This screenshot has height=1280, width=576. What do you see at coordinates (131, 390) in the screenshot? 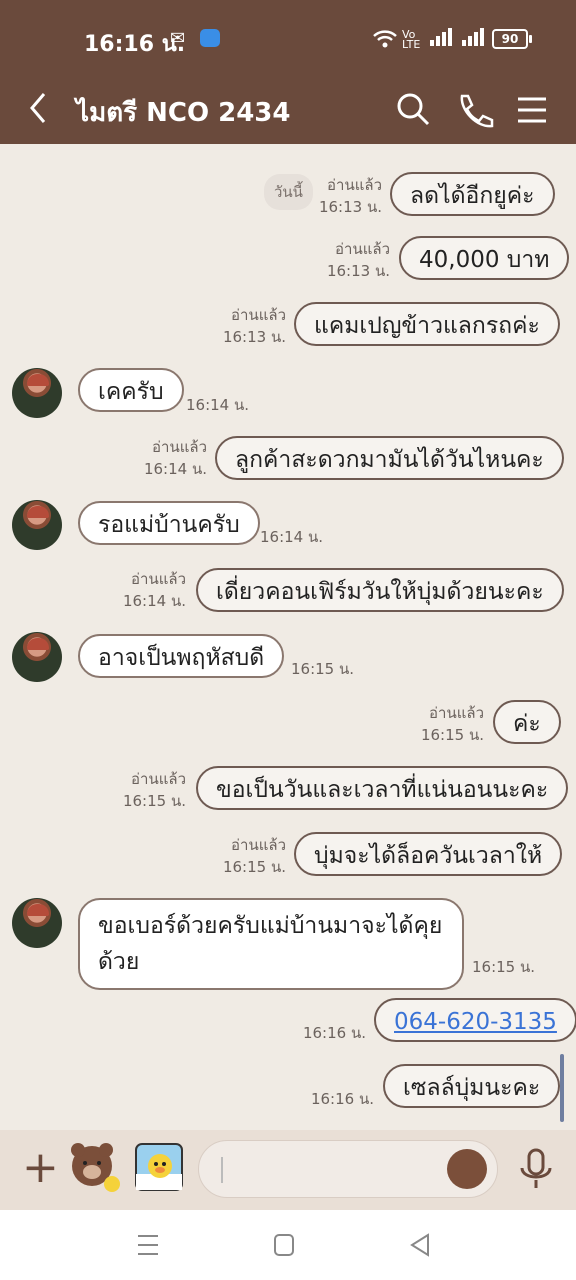
I see `message-bubble-in: เคครับ` at bounding box center [131, 390].